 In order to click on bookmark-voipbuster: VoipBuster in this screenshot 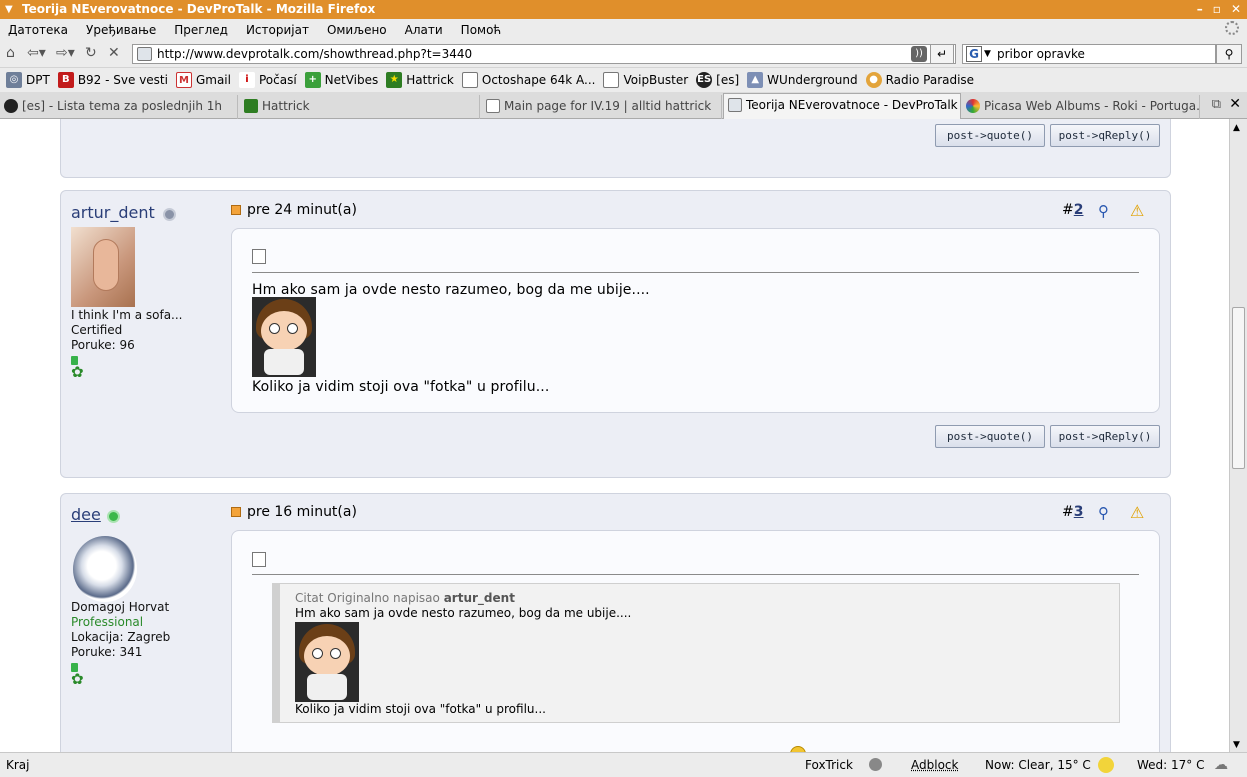, I will do `click(645, 80)`.